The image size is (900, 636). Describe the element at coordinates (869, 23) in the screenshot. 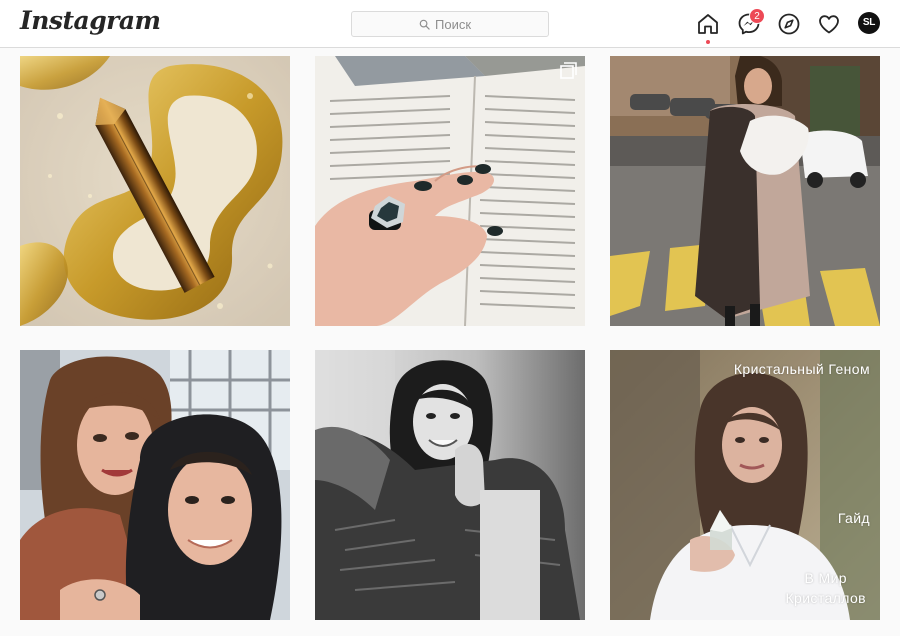

I see `profile-avatar: SL` at that location.